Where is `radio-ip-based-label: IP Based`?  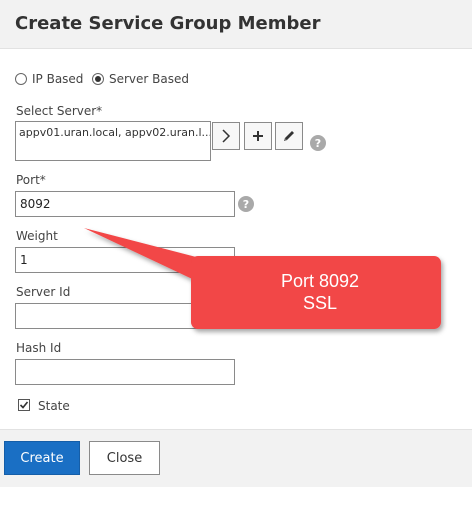
radio-ip-based-label: IP Based is located at coordinates (58, 79).